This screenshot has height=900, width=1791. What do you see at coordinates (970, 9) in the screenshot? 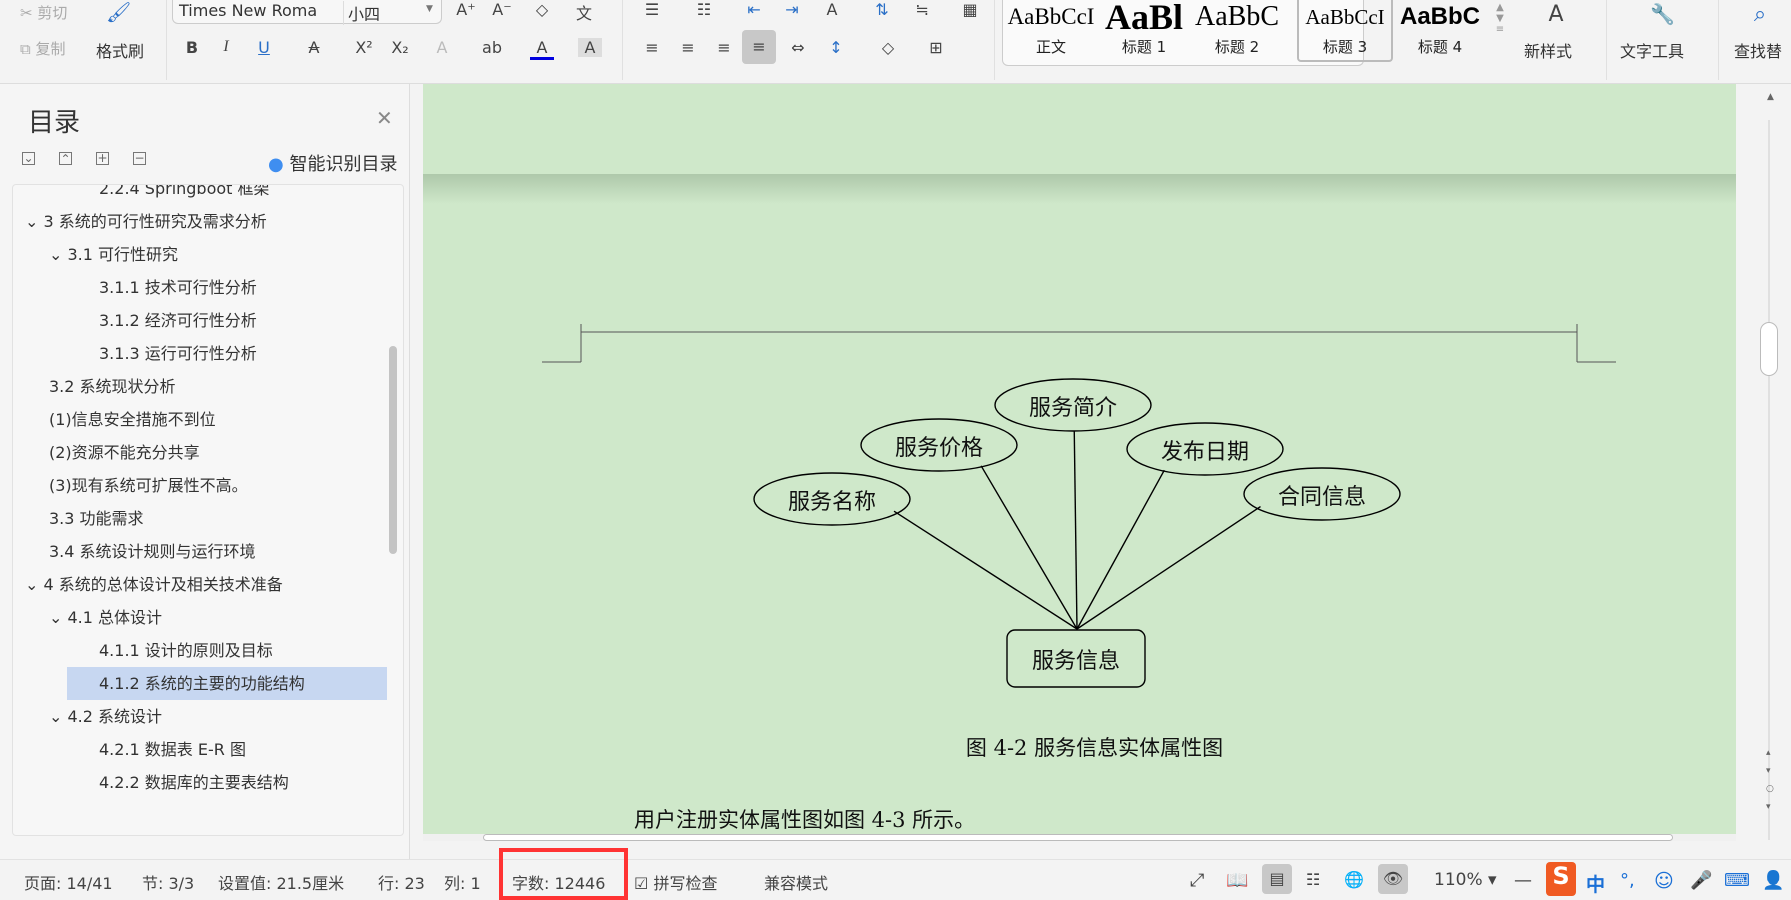
I see `table-icon: ▦` at bounding box center [970, 9].